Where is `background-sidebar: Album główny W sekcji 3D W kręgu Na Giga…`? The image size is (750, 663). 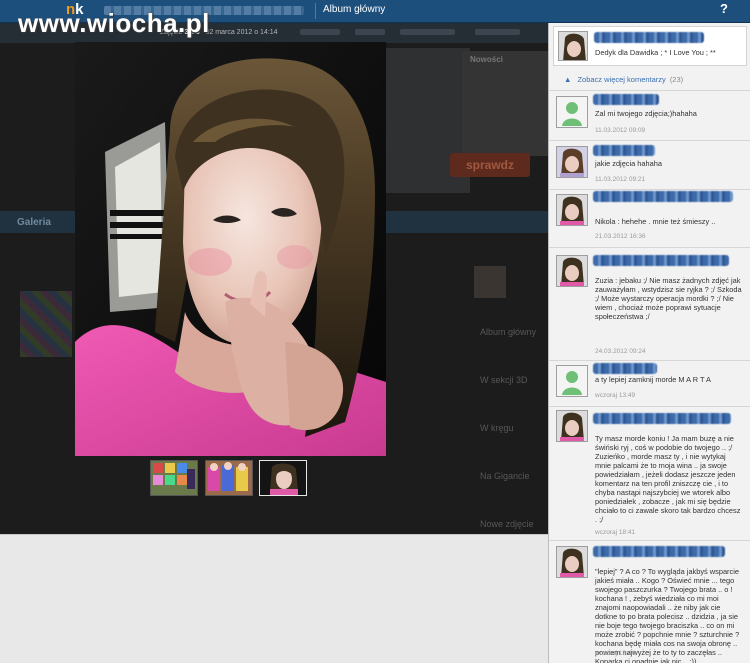
background-sidebar: Album główny W sekcji 3D W kręgu Na Giga… is located at coordinates (509, 398).